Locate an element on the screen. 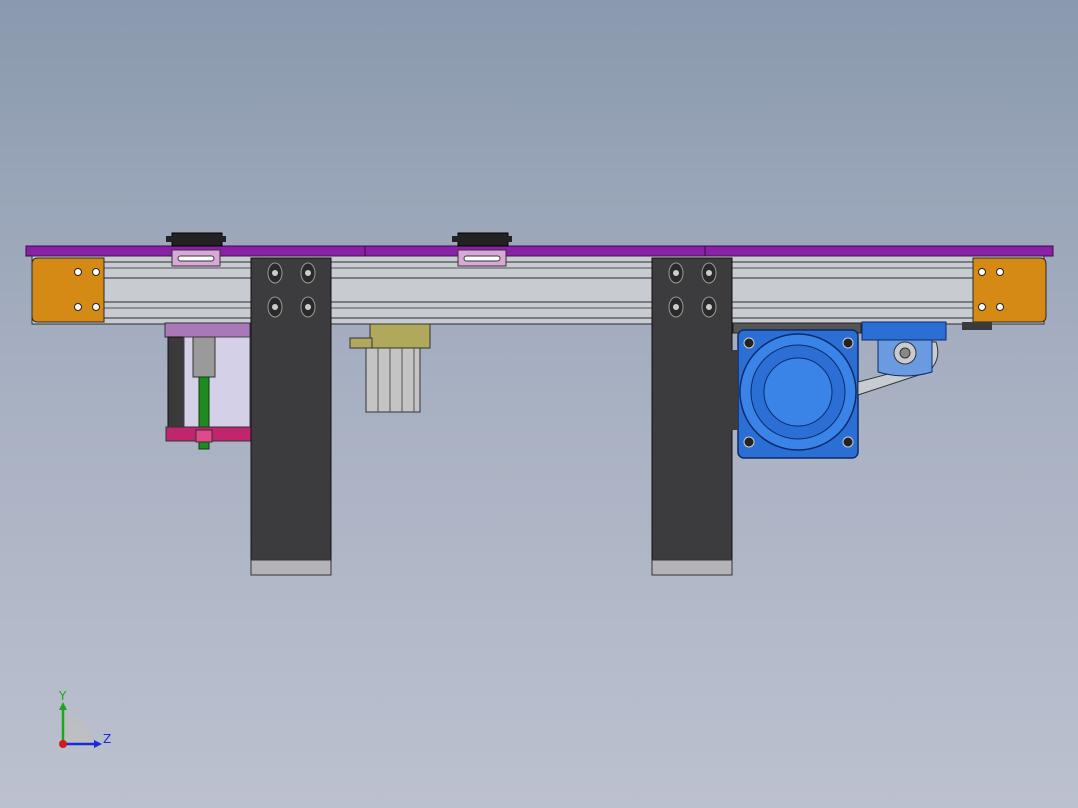  sensor-bracket-left is located at coordinates (196, 249).